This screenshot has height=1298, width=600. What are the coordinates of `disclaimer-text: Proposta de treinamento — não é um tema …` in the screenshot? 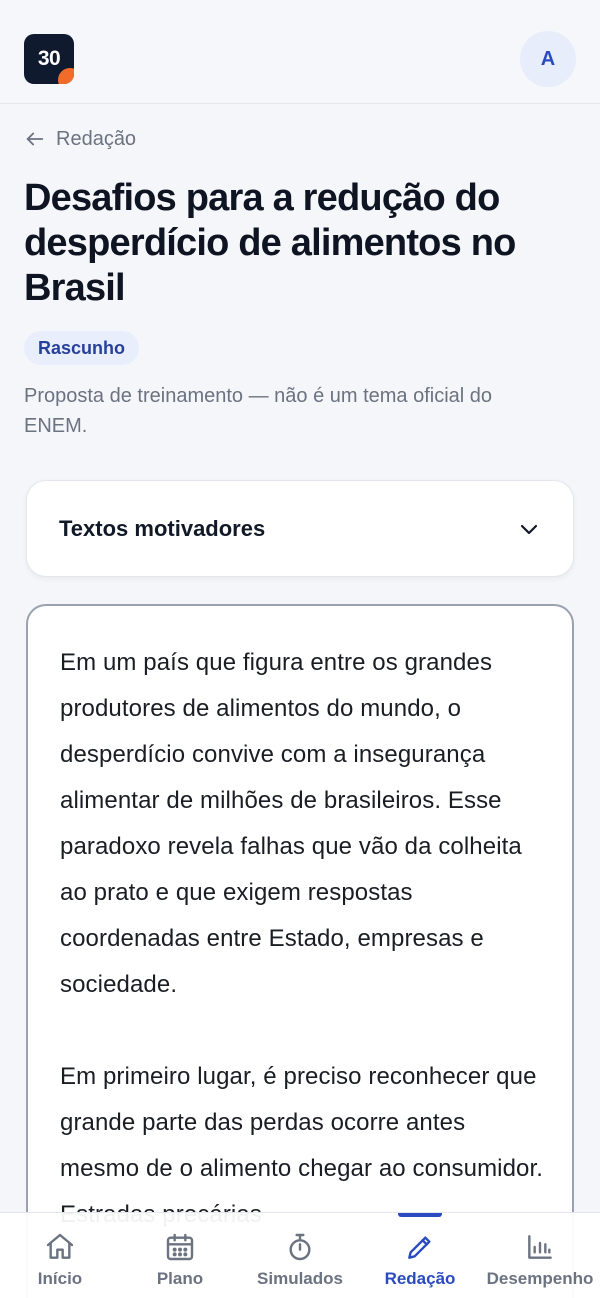 It's located at (258, 411).